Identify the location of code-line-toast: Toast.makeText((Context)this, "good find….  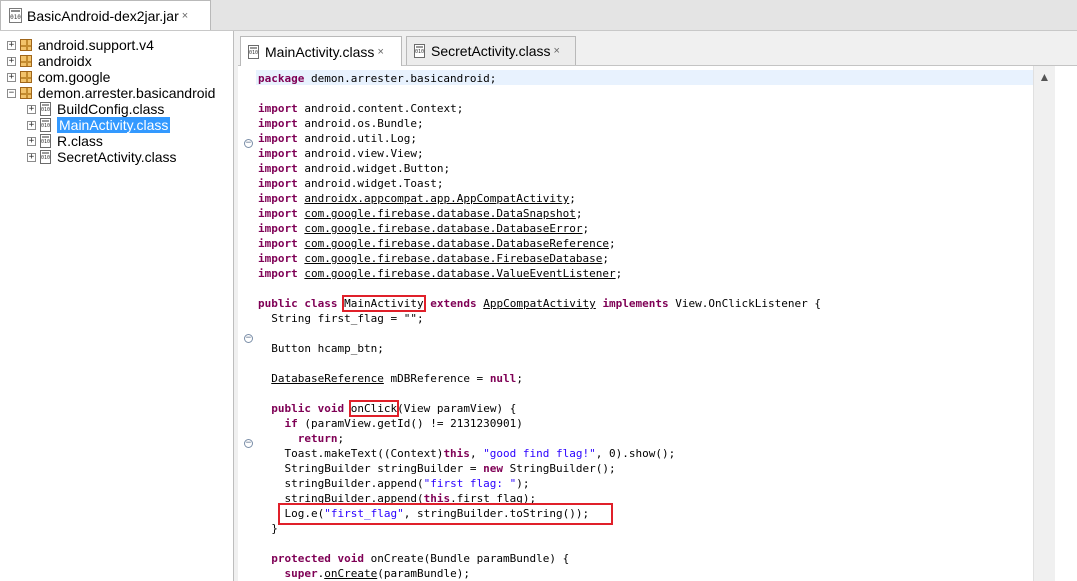
(467, 453).